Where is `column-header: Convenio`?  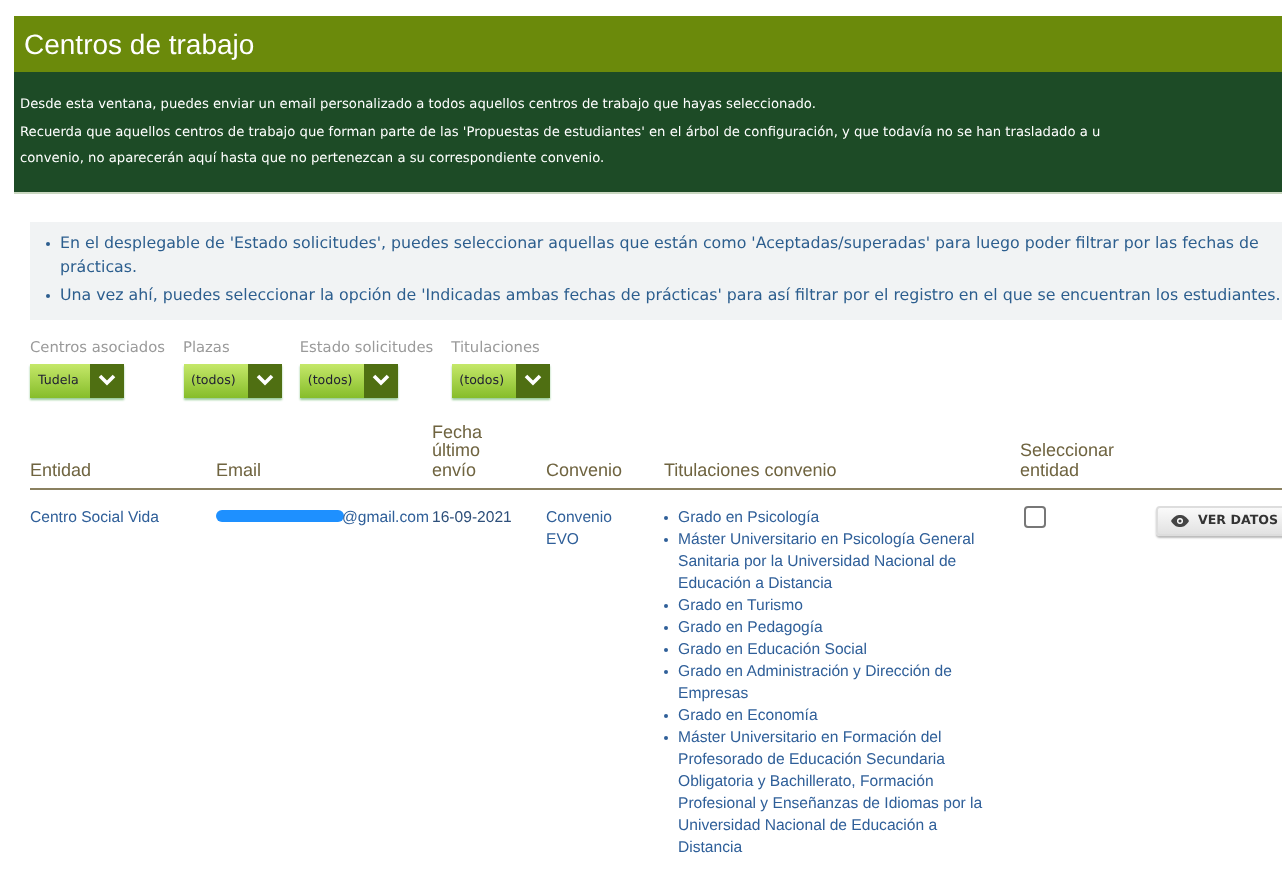
column-header: Convenio is located at coordinates (585, 470).